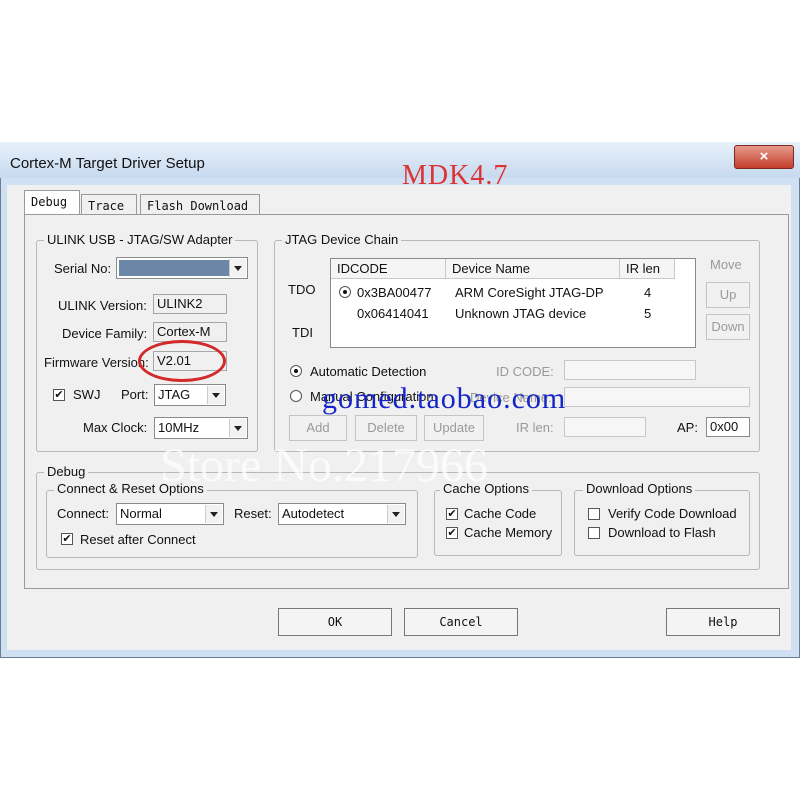 The image size is (800, 800). What do you see at coordinates (170, 514) in the screenshot?
I see `connect-select: Normal` at bounding box center [170, 514].